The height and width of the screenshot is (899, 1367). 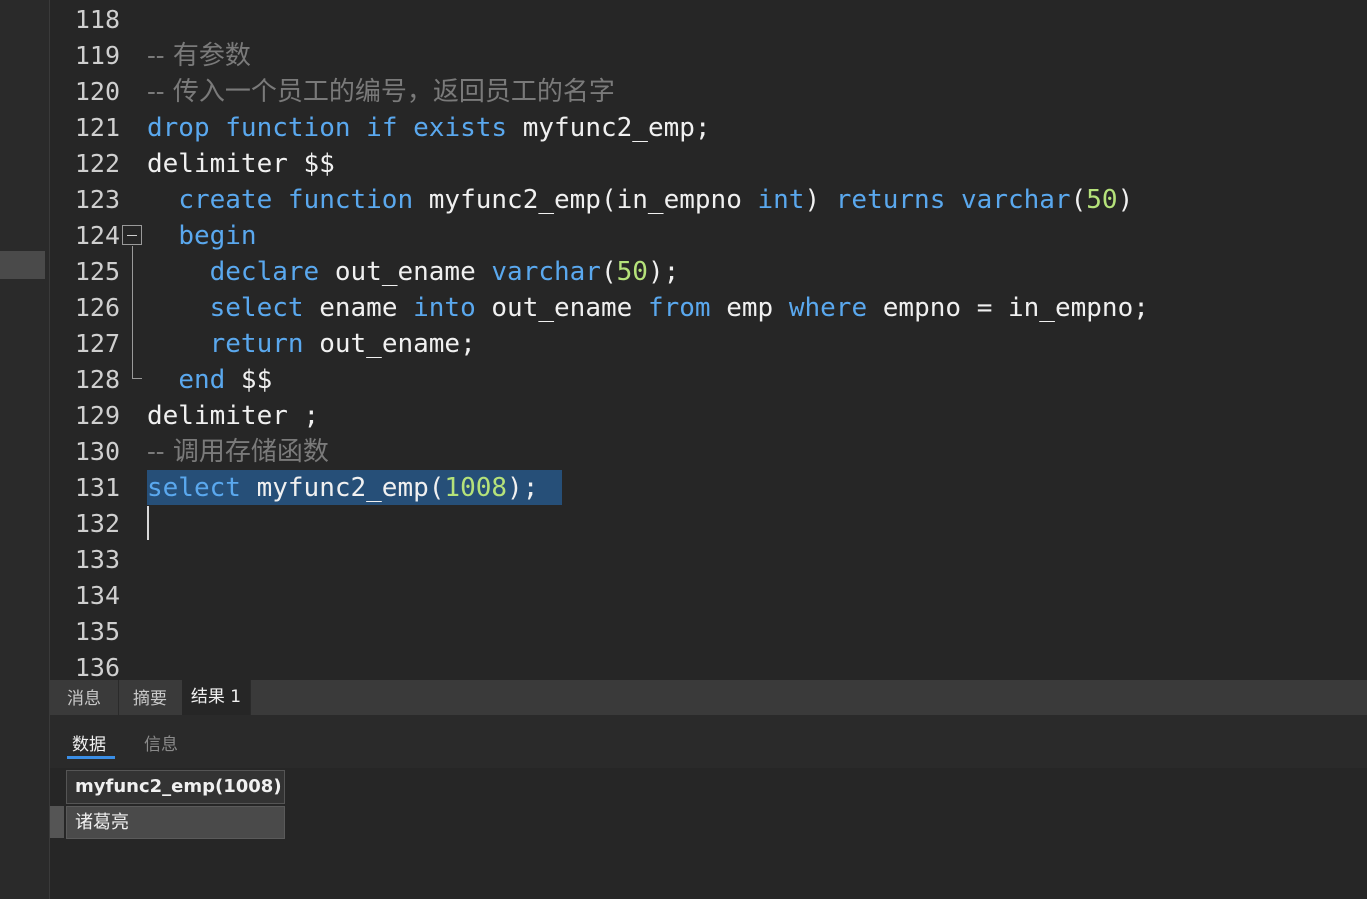 What do you see at coordinates (57, 822) in the screenshot?
I see `row-selector` at bounding box center [57, 822].